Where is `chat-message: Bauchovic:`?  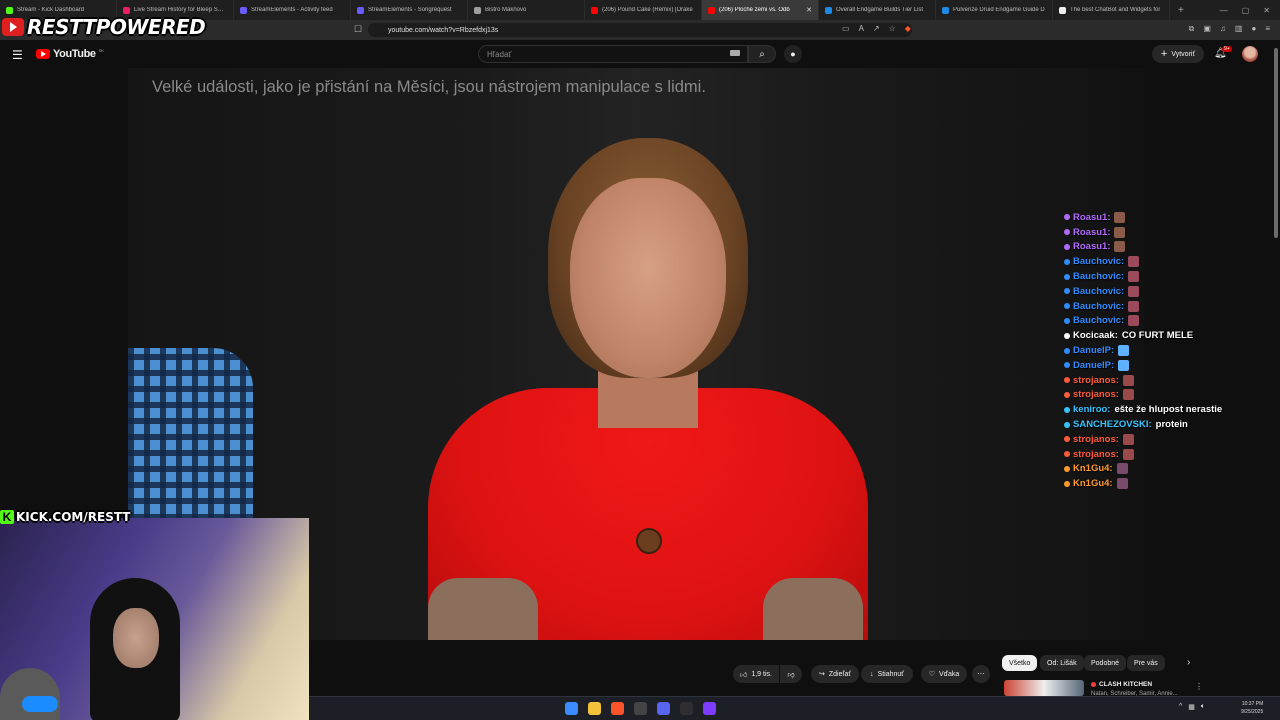
chat-message: Bauchovic: is located at coordinates (1171, 321).